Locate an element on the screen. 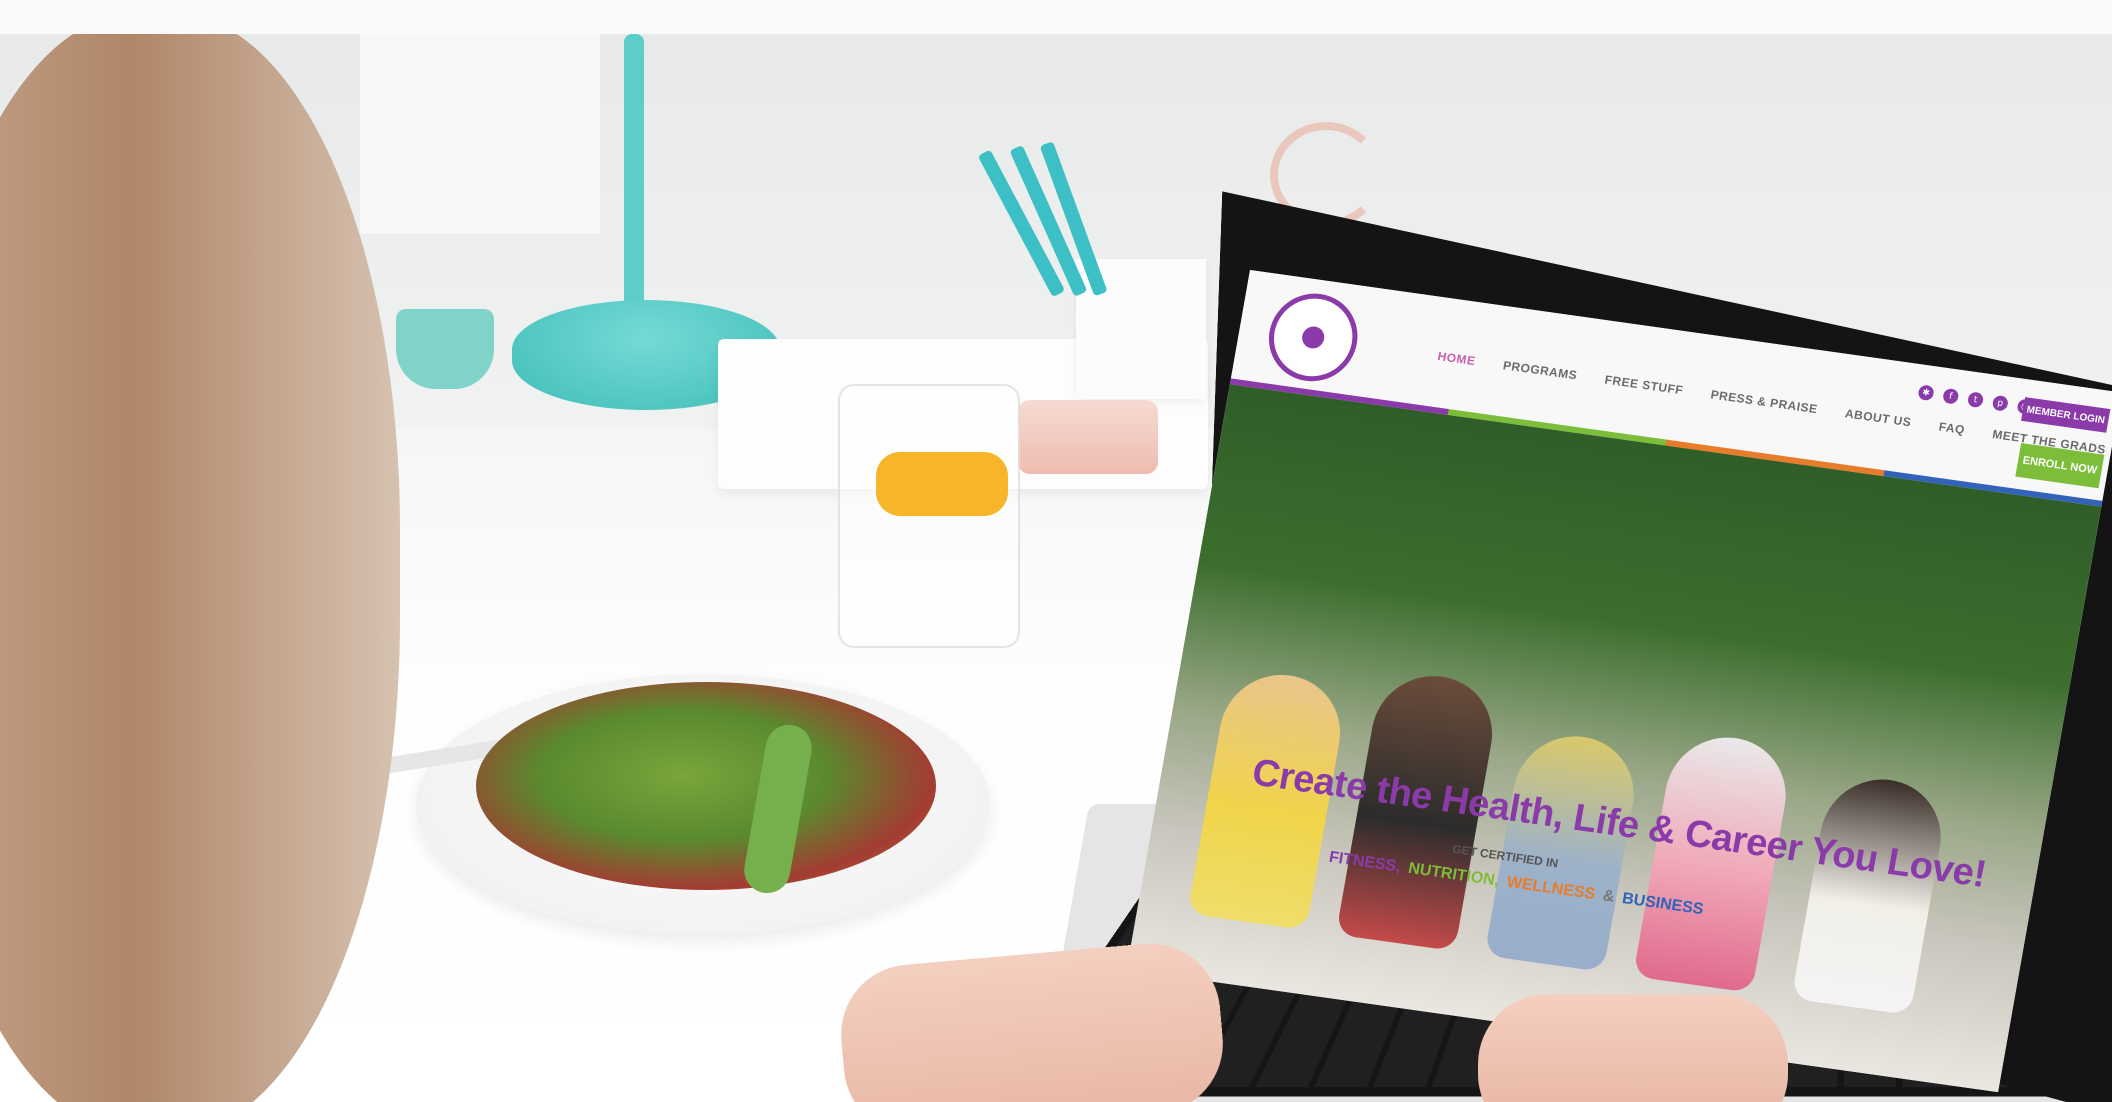 This screenshot has width=2112, height=1102. candle is located at coordinates (1088, 437).